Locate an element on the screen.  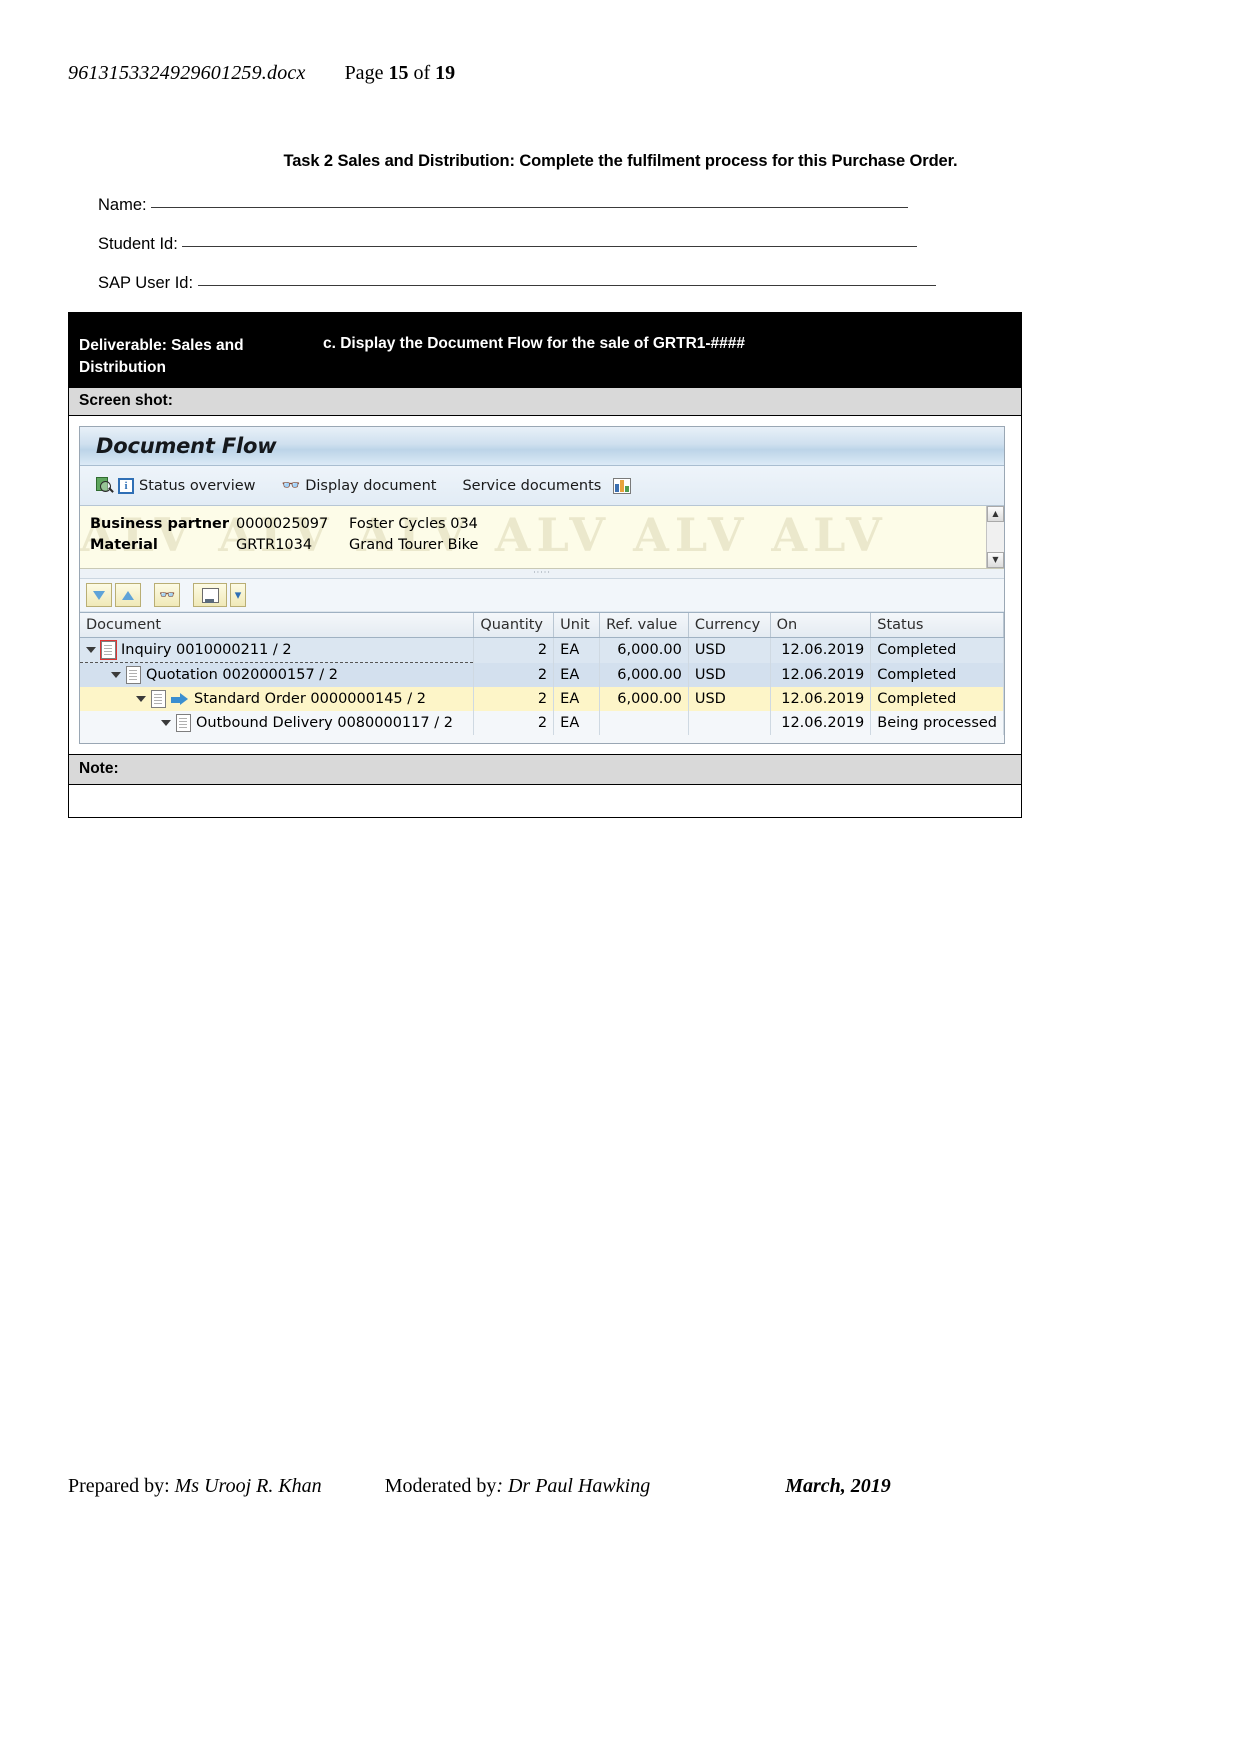
sap-user-id-field-blank is located at coordinates (566, 279).